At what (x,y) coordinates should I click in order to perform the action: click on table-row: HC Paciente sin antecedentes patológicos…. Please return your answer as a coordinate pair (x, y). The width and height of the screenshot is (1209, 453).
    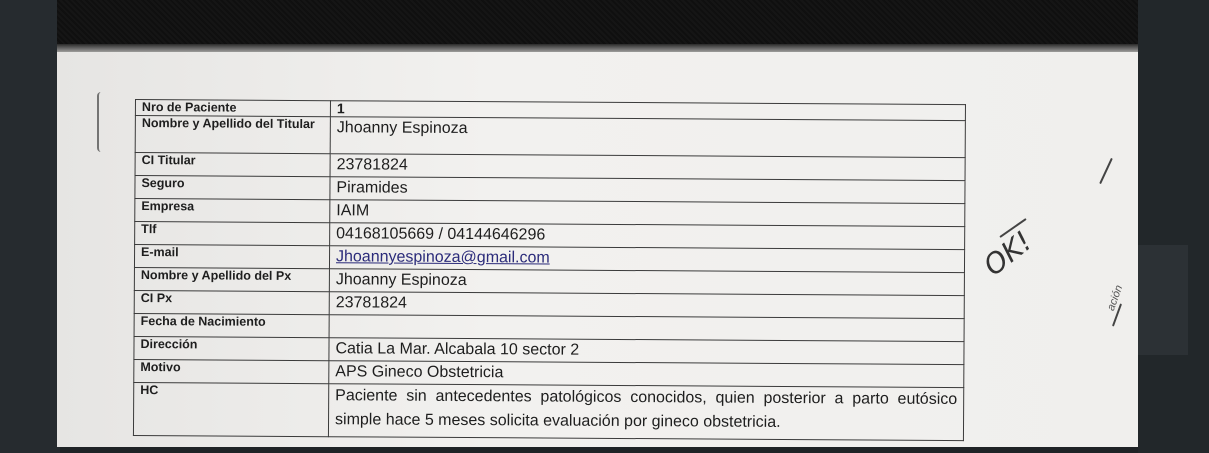
    Looking at the image, I should click on (548, 411).